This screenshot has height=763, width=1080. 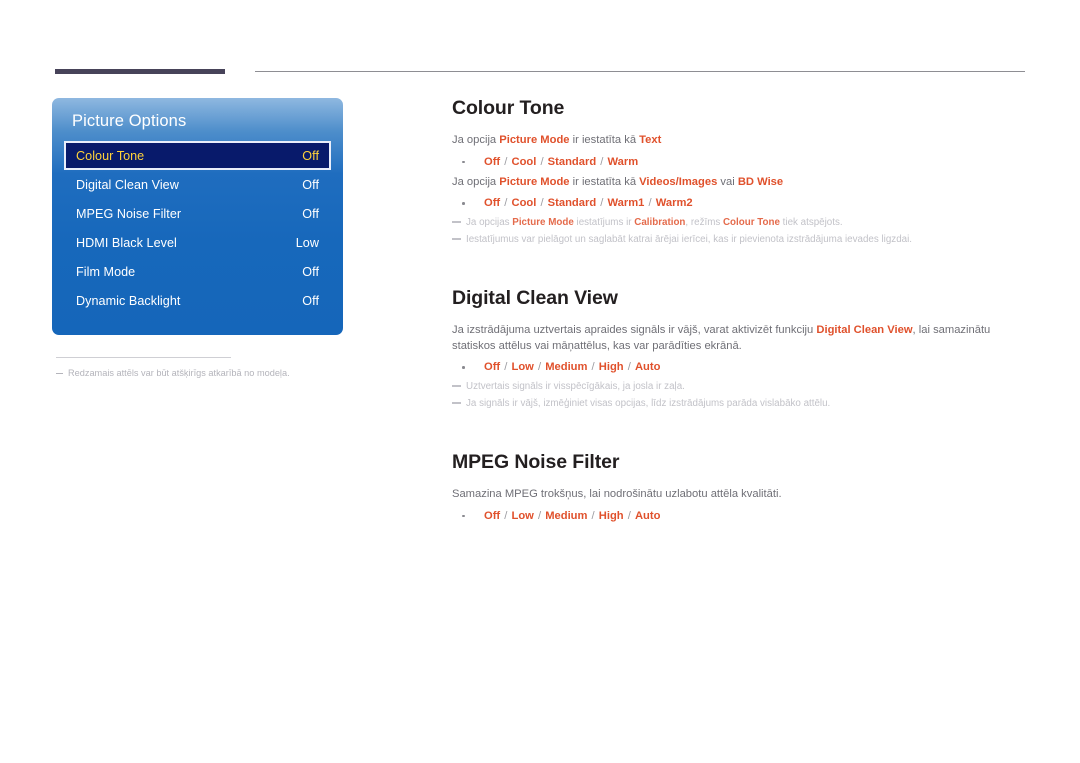 I want to click on osd-menu-item-mpeg-noise-filter: MPEG Noise Filter Off, so click(x=197, y=213).